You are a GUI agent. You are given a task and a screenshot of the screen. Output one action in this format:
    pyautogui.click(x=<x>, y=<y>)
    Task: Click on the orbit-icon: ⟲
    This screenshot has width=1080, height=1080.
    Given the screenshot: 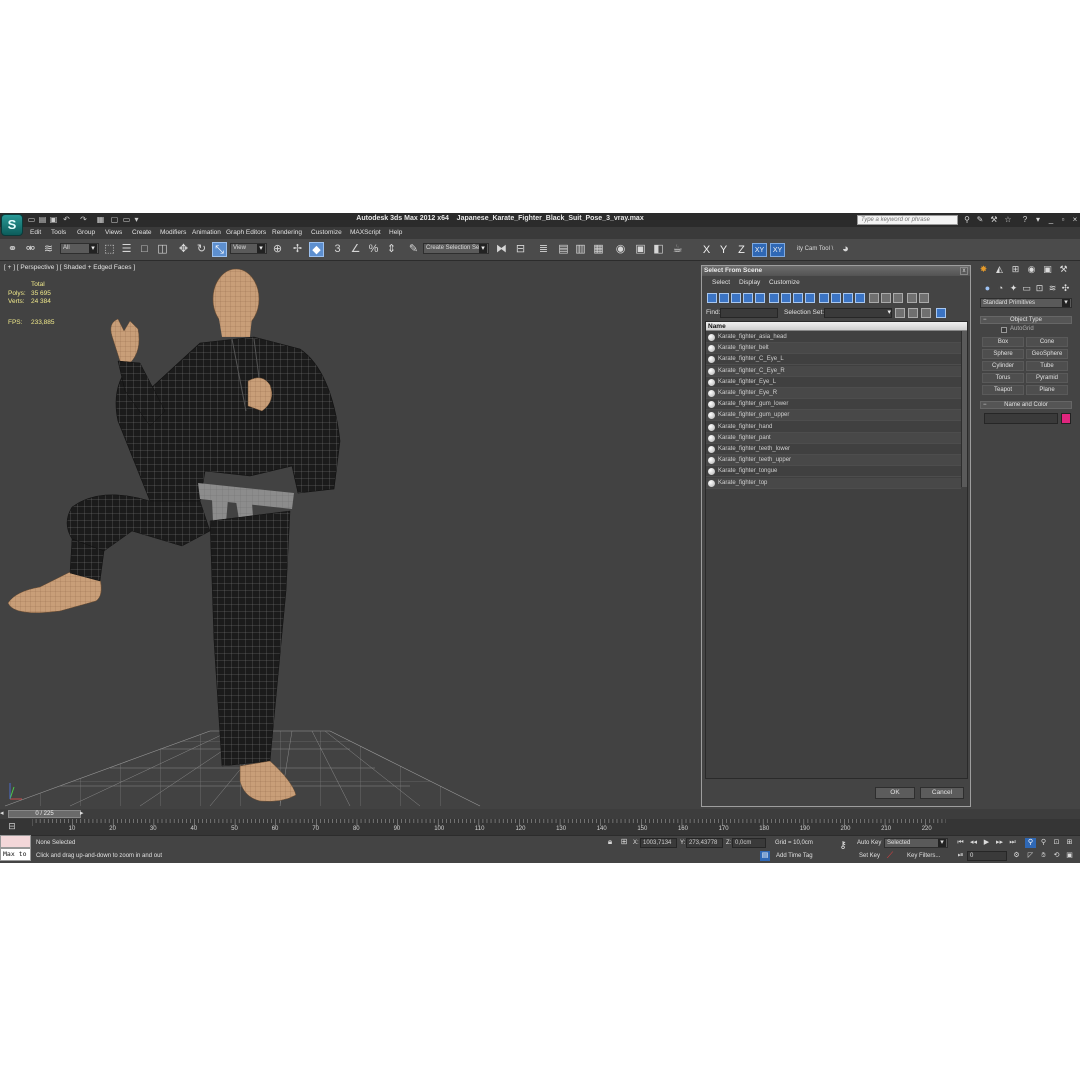 What is the action you would take?
    pyautogui.click(x=1056, y=856)
    